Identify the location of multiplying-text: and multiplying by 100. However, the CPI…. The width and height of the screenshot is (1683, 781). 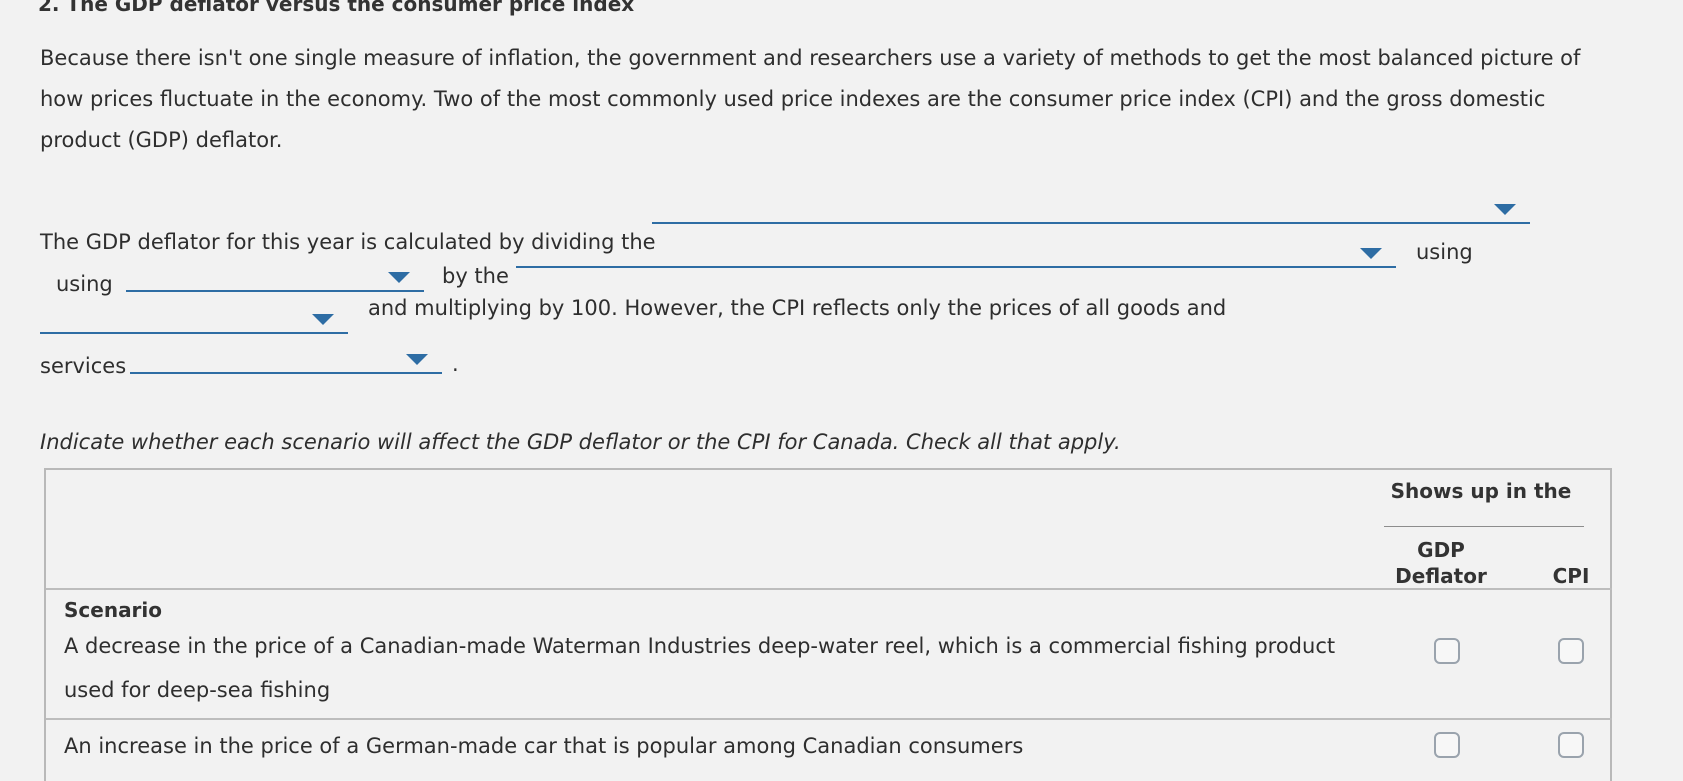
(797, 308).